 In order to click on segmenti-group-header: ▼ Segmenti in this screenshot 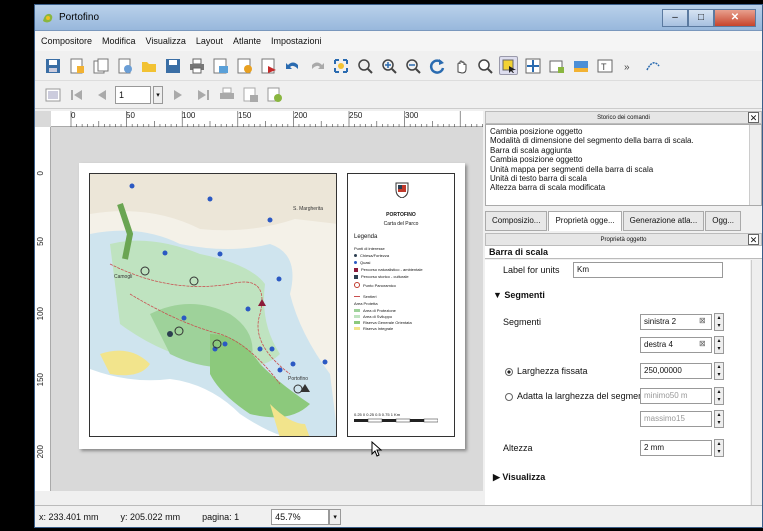, I will do `click(519, 295)`.